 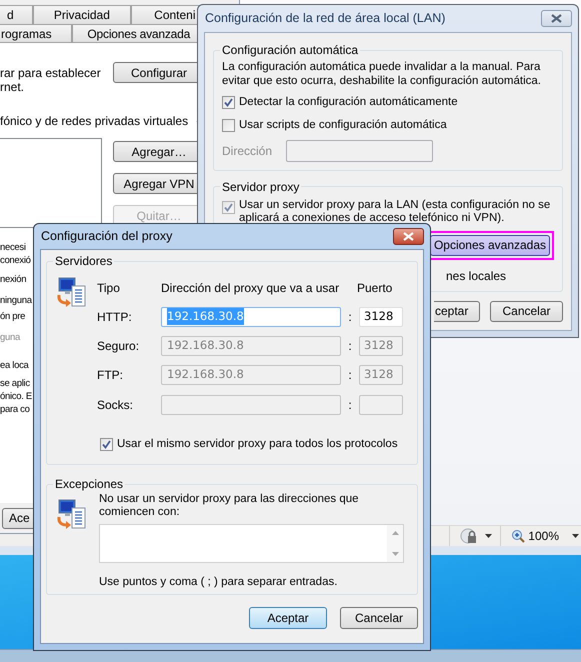 What do you see at coordinates (16, 300) in the screenshot?
I see `option-text: ninguna` at bounding box center [16, 300].